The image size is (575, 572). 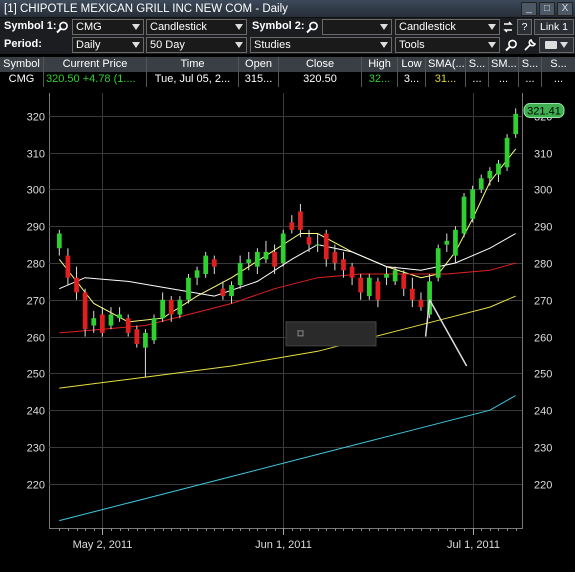 What do you see at coordinates (312, 27) in the screenshot?
I see `symbol2-search-icon` at bounding box center [312, 27].